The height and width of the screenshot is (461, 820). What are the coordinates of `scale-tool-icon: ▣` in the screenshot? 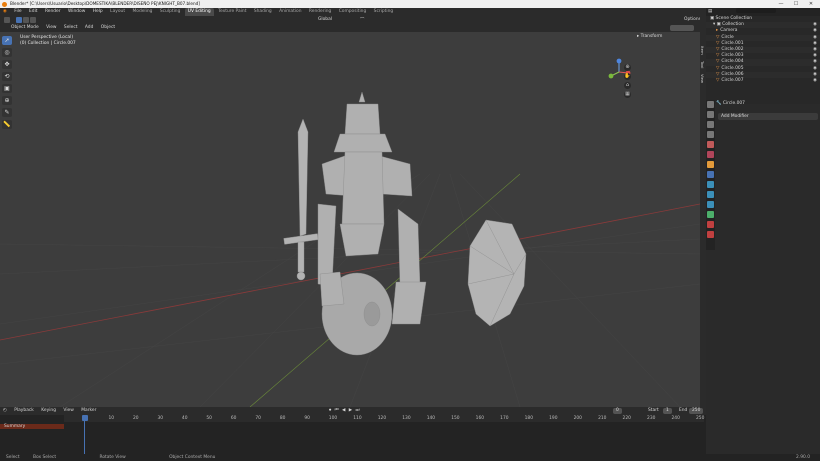 It's located at (7, 88).